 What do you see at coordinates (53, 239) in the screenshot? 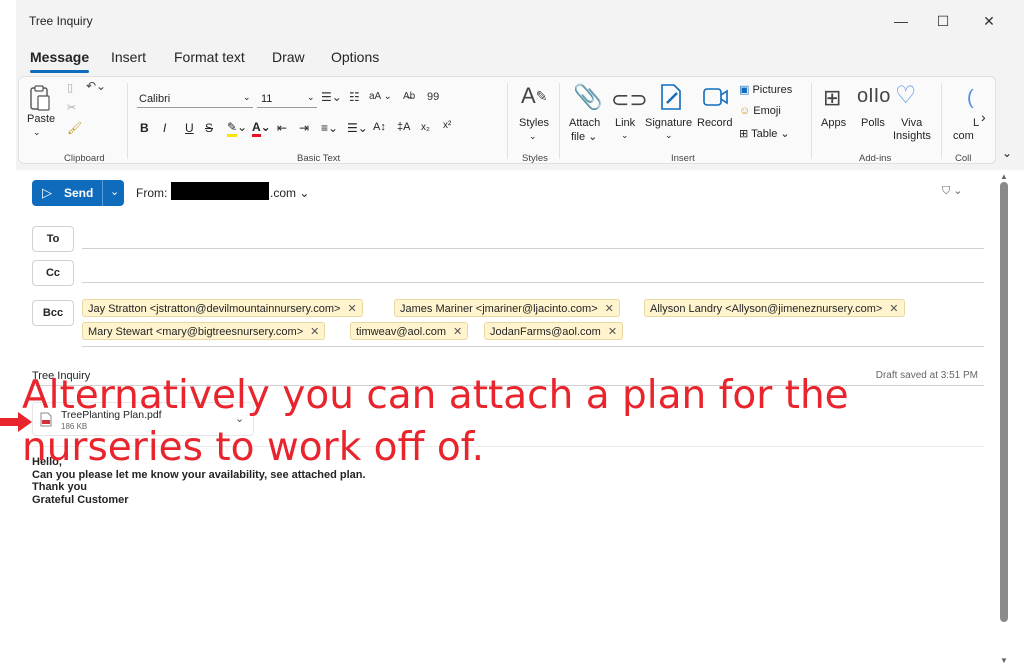
I see `to-button: To` at bounding box center [53, 239].